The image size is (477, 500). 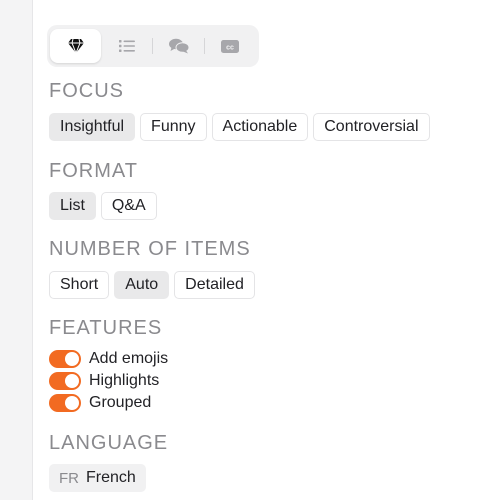 What do you see at coordinates (109, 443) in the screenshot?
I see `section-title-language: LANGUAGE` at bounding box center [109, 443].